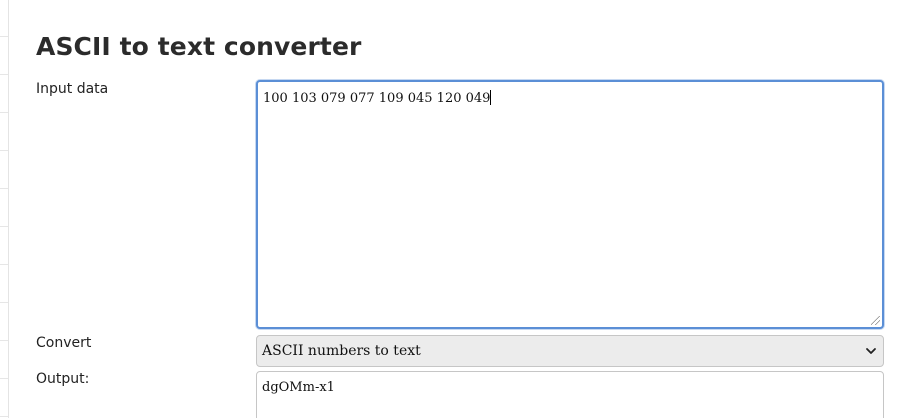 This screenshot has width=917, height=418. Describe the element at coordinates (570, 351) in the screenshot. I see `convert-select: ASCII numbers to text` at that location.